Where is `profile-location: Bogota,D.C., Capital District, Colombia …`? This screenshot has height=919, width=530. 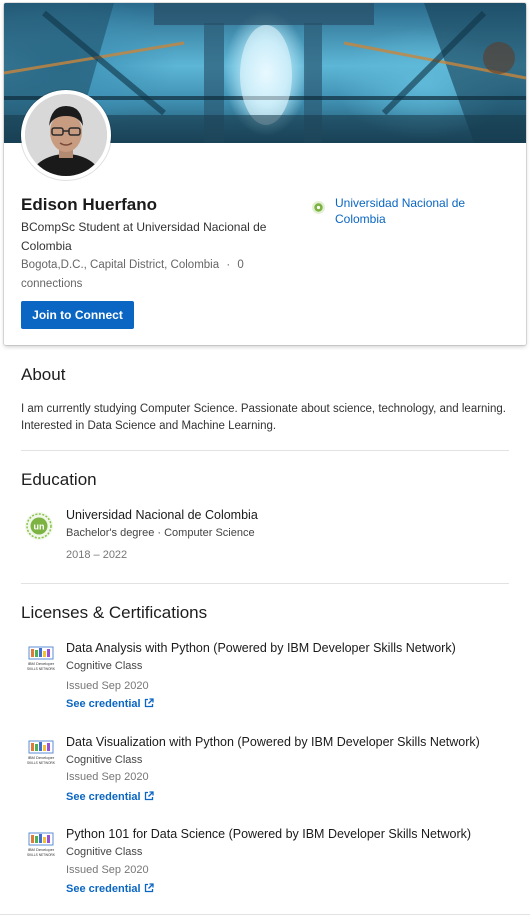
profile-location: Bogota,D.C., Capital District, Colombia … is located at coordinates (146, 275).